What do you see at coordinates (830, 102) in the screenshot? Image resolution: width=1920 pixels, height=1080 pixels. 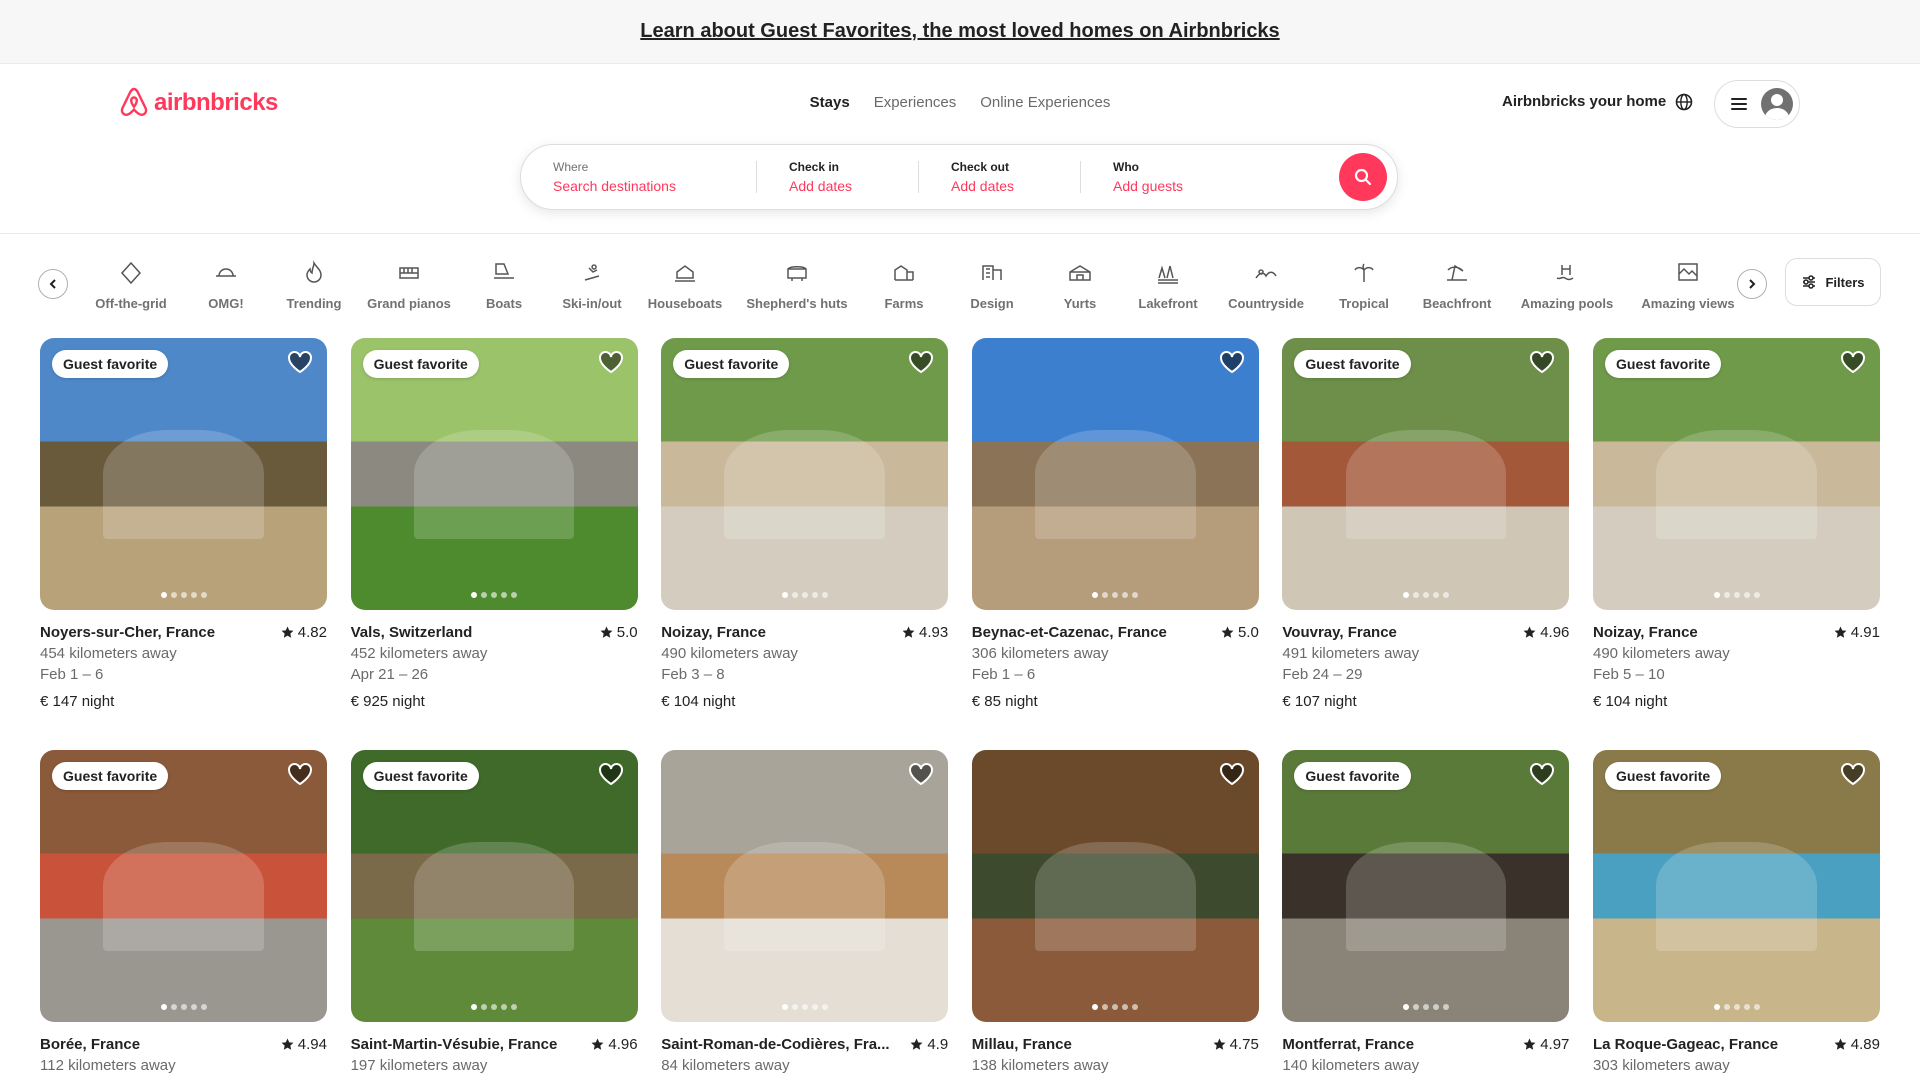 I see `tab-stays: Stays` at bounding box center [830, 102].